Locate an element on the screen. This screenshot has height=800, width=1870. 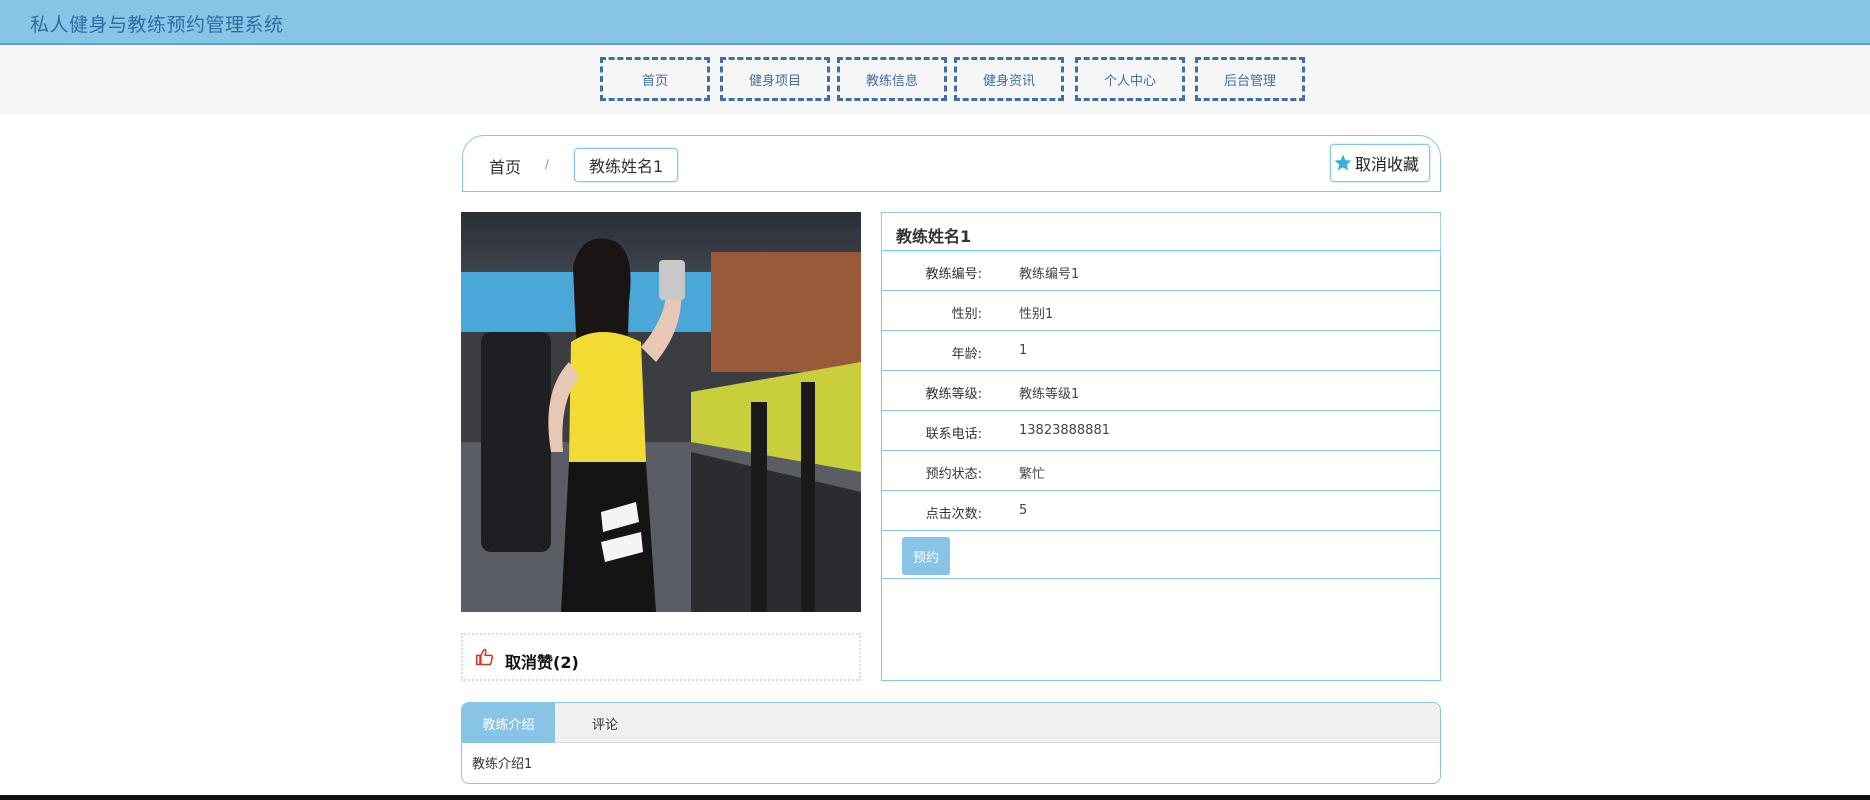
detail-label: 年龄: is located at coordinates (966, 354).